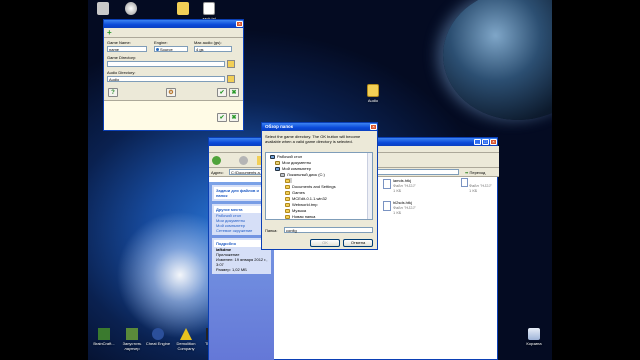 The image size is (640, 360). Describe the element at coordinates (304, 216) in the screenshot. I see `tree-item-label: Новая папка` at that location.